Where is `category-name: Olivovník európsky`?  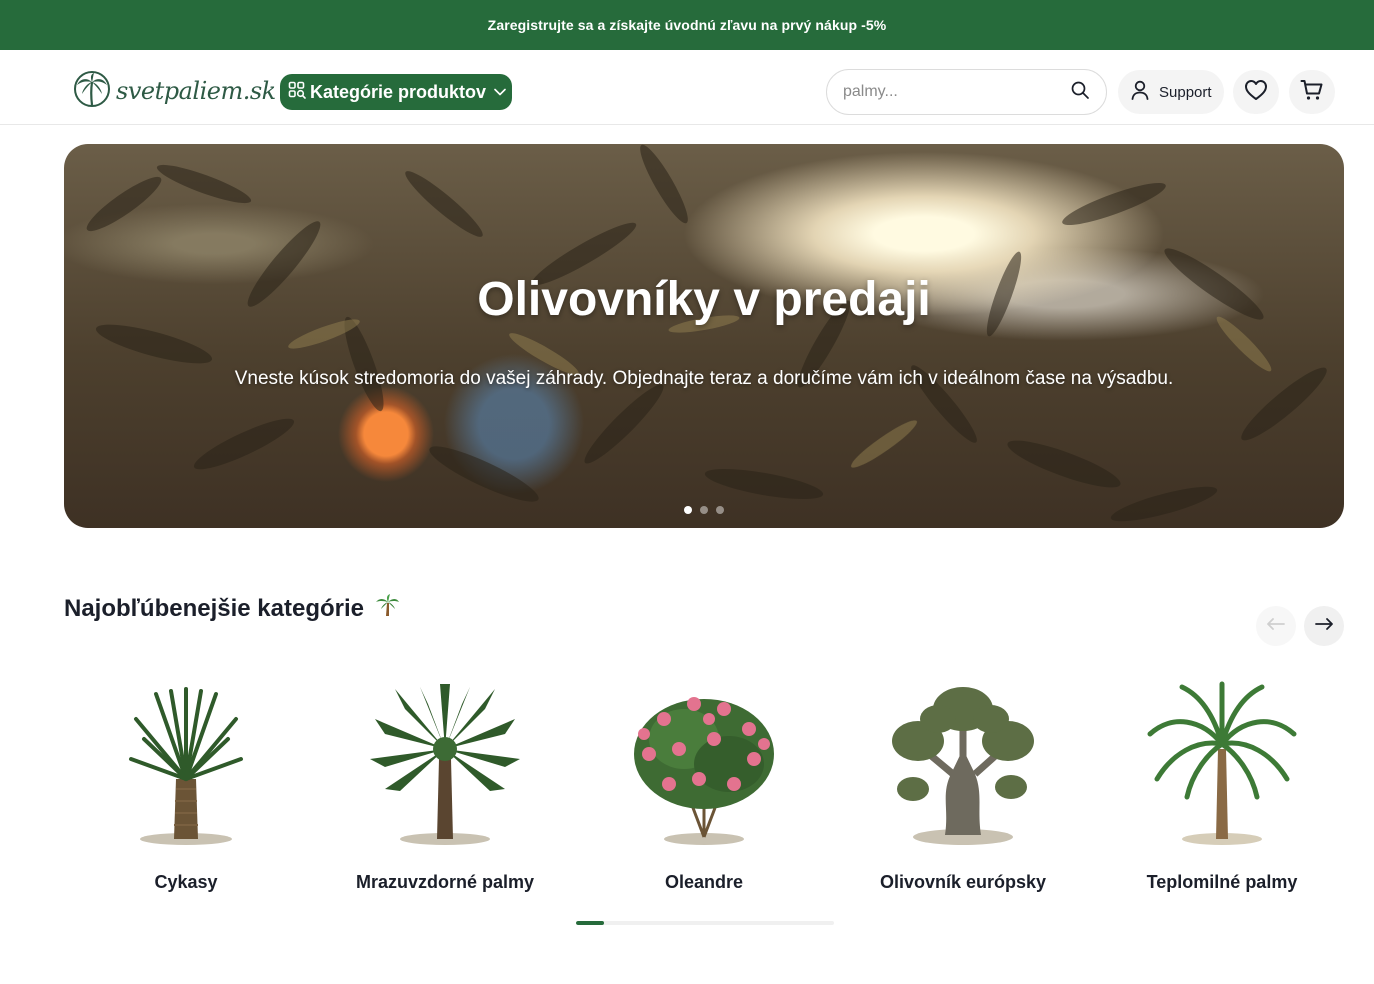 category-name: Olivovník európsky is located at coordinates (963, 882).